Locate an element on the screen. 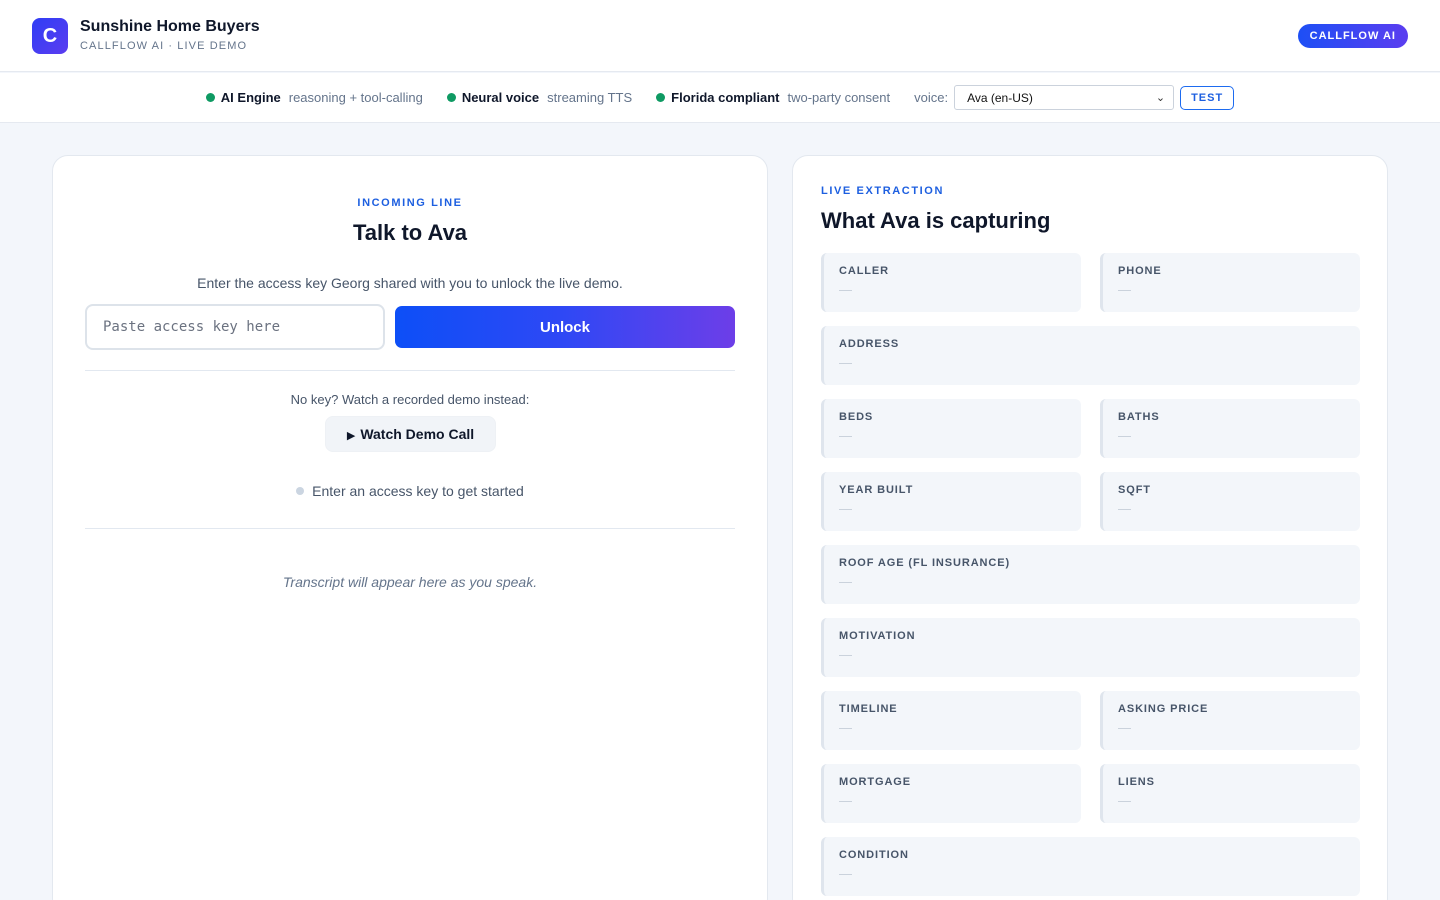 The height and width of the screenshot is (900, 1440). app-logo: C is located at coordinates (50, 36).